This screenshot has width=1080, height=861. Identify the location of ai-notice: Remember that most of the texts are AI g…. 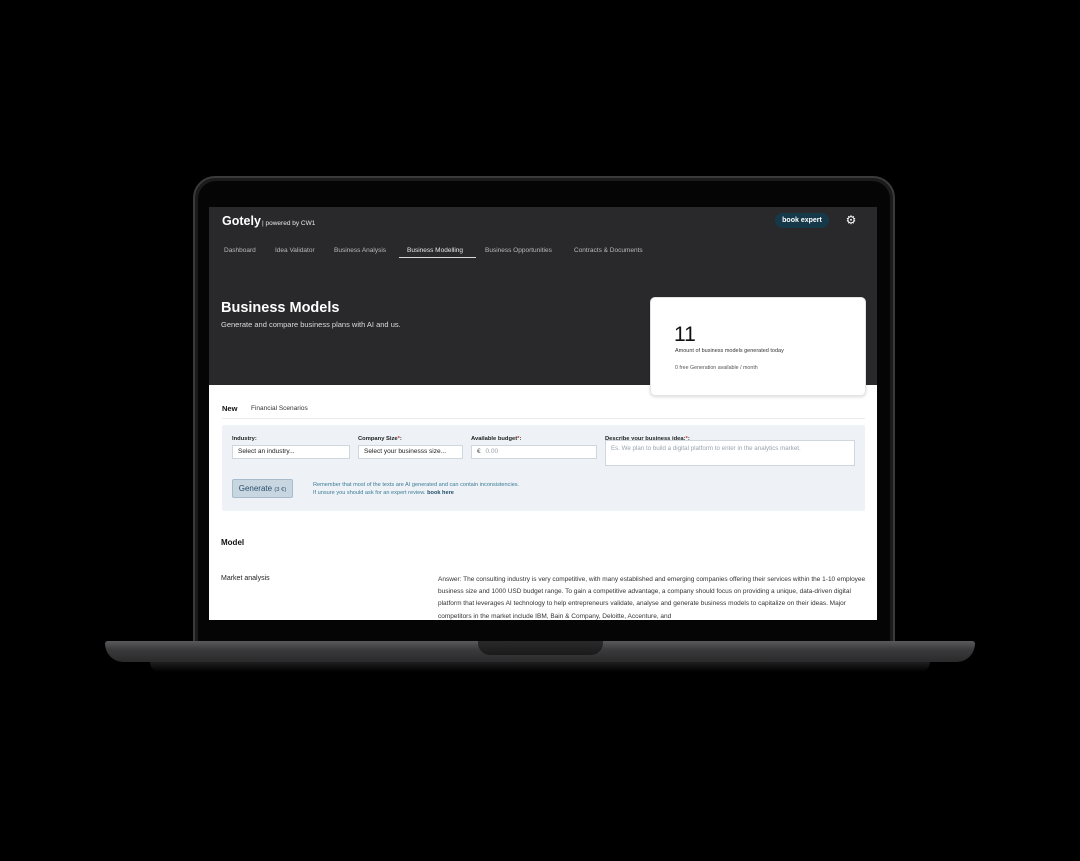
(416, 489).